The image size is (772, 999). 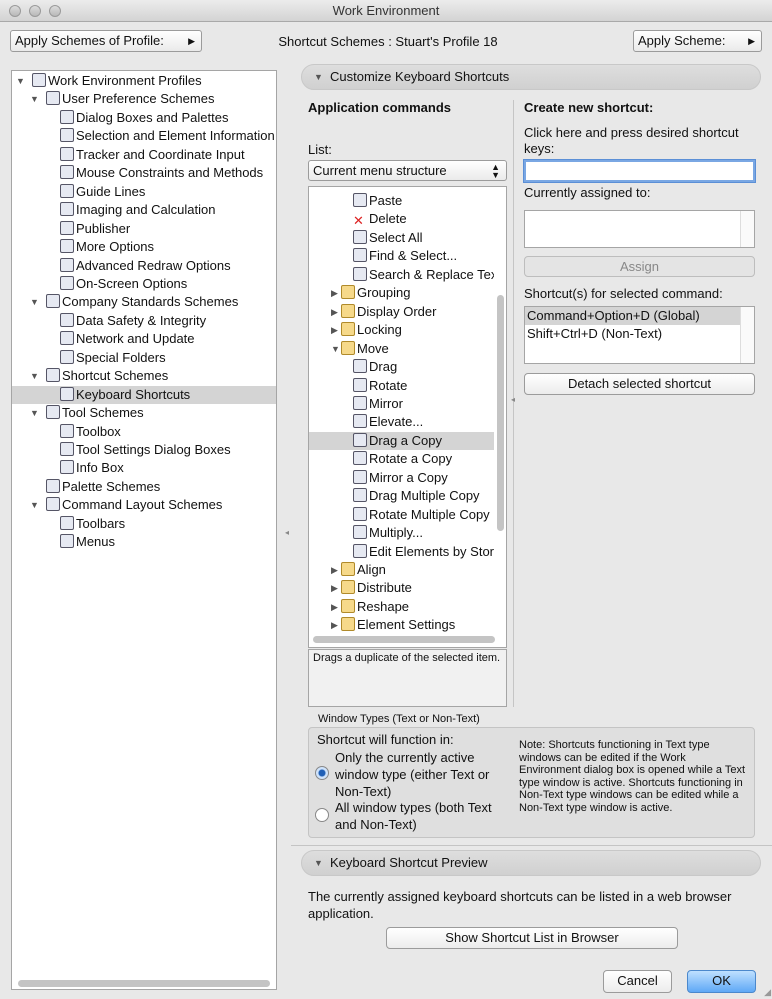 I want to click on preview-section-header: ▼ Keyboard Shortcut Preview, so click(x=531, y=863).